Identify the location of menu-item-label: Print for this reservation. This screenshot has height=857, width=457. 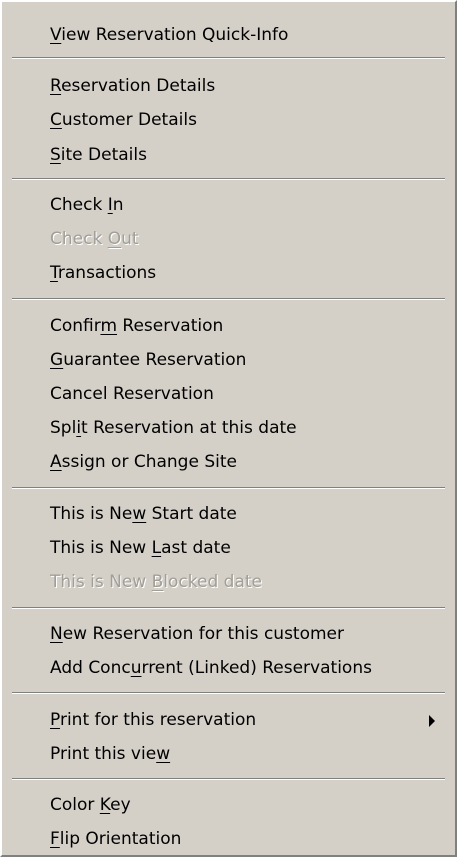
(153, 720).